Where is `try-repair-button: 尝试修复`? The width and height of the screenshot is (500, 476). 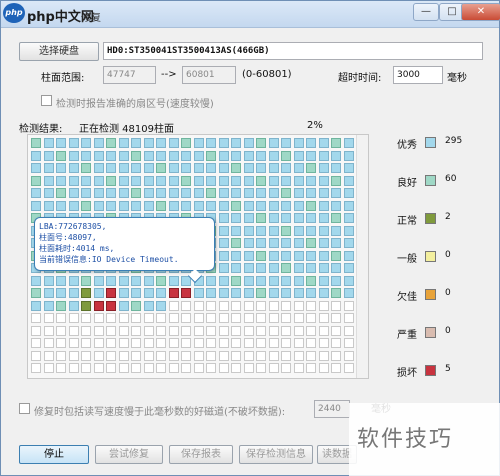 try-repair-button: 尝试修复 is located at coordinates (129, 454).